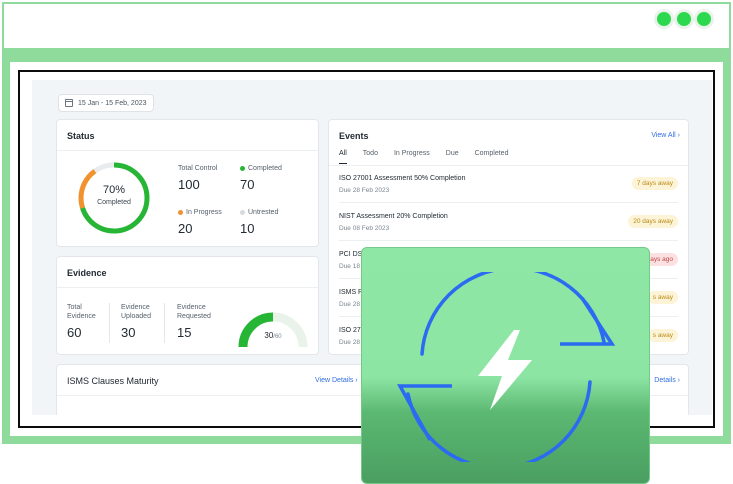 Image resolution: width=733 pixels, height=484 pixels. Describe the element at coordinates (204, 212) in the screenshot. I see `stat-label: In Progress` at that location.